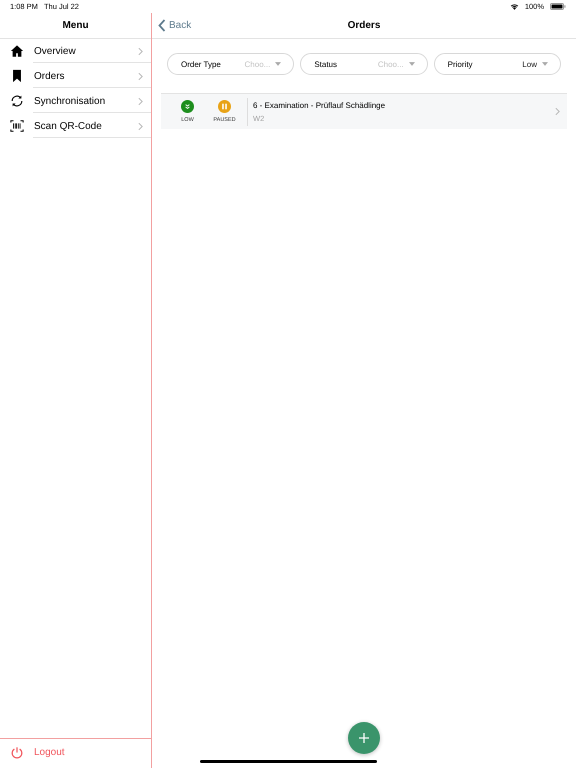 The height and width of the screenshot is (768, 576). I want to click on power-icon, so click(17, 753).